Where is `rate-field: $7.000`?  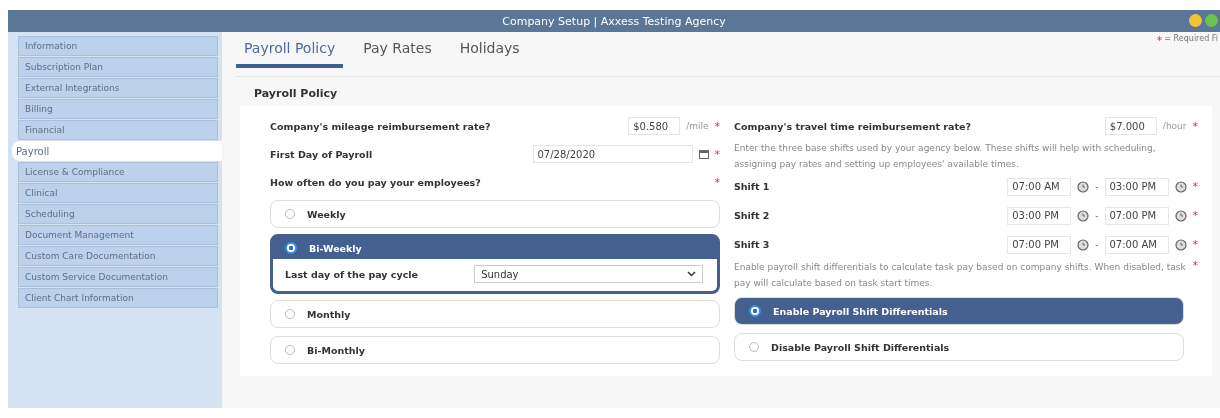 rate-field: $7.000 is located at coordinates (1130, 126).